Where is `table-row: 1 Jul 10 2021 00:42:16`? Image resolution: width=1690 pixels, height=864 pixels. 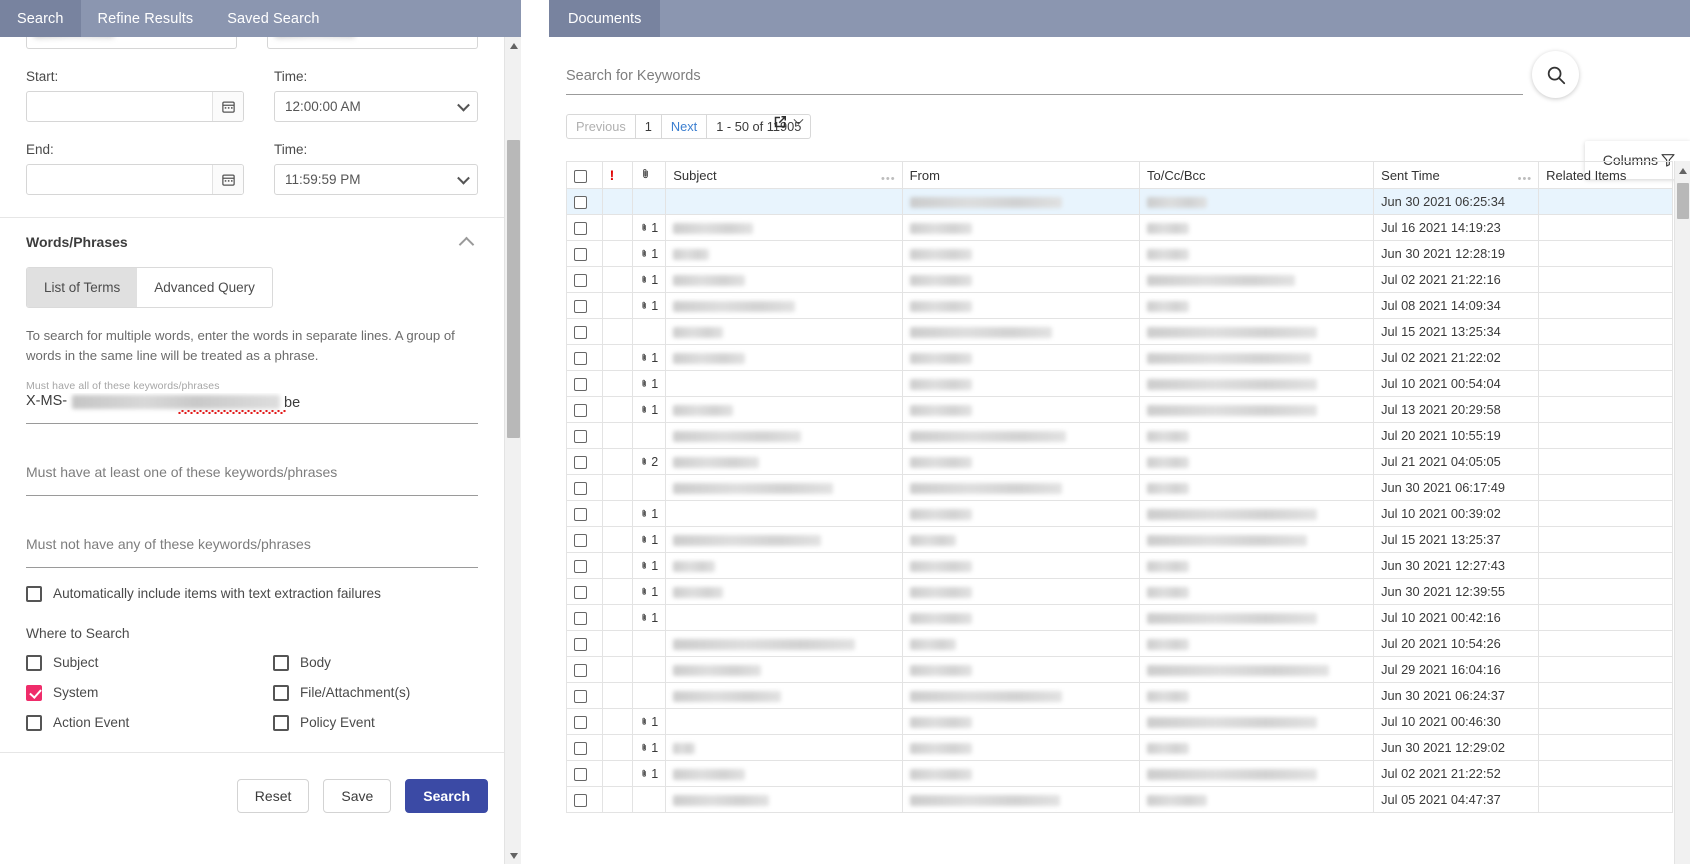 table-row: 1 Jul 10 2021 00:42:16 is located at coordinates (1119, 617).